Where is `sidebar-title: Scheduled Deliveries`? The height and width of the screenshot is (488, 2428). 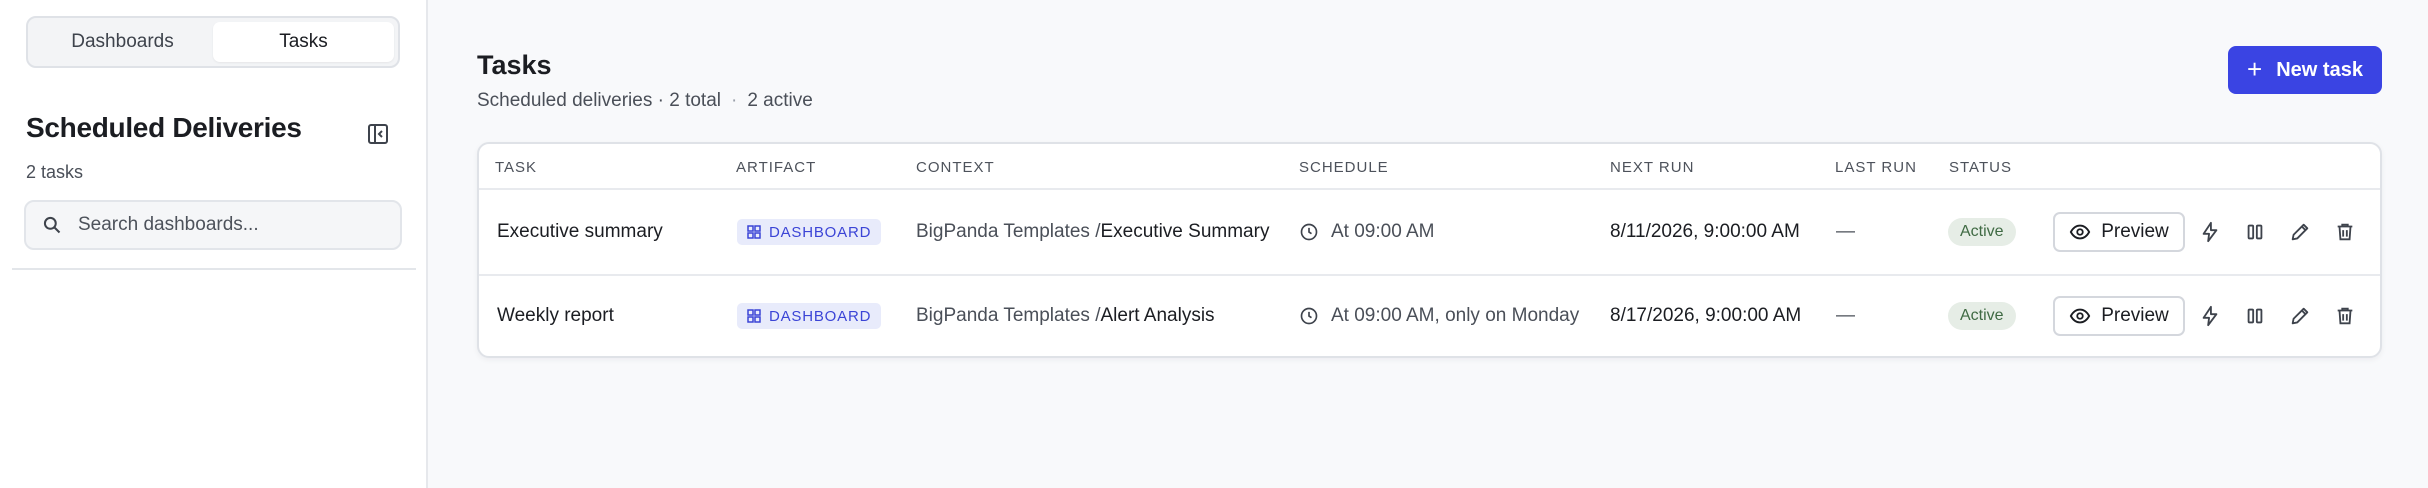
sidebar-title: Scheduled Deliveries is located at coordinates (164, 127).